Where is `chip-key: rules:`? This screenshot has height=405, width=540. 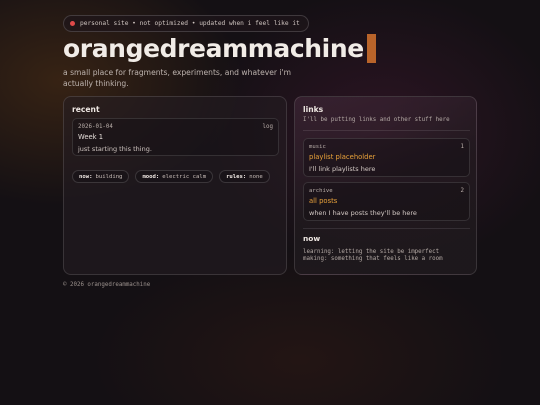 chip-key: rules: is located at coordinates (236, 176).